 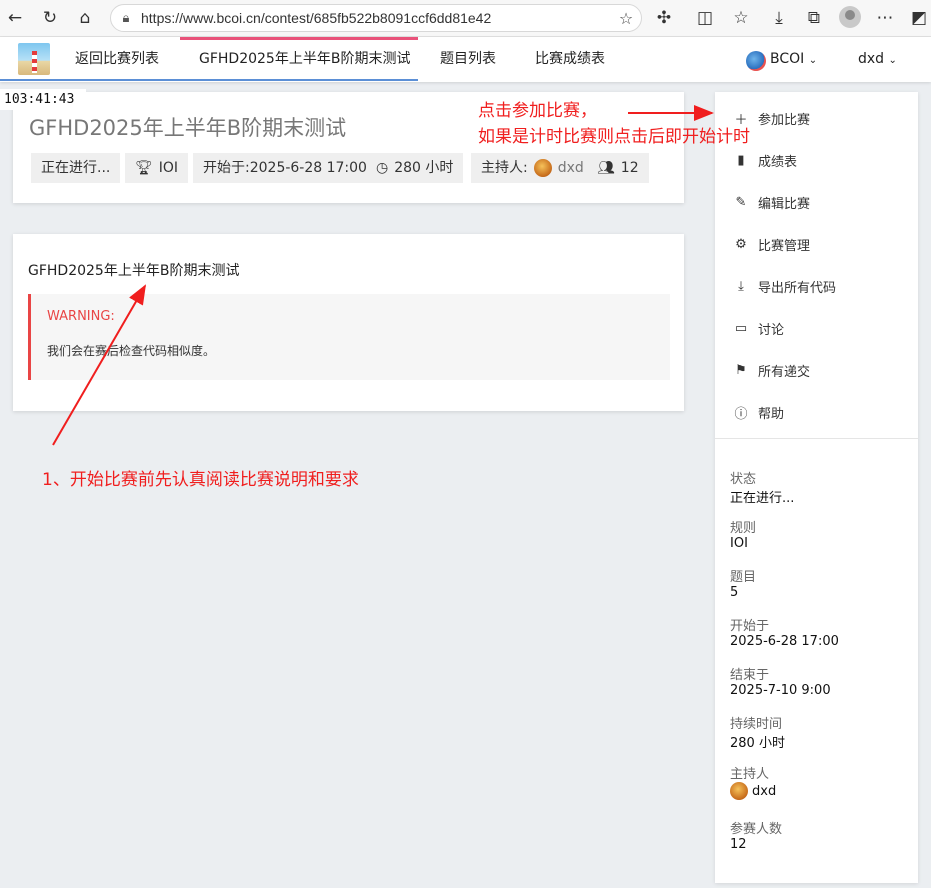 What do you see at coordinates (918, 18) in the screenshot?
I see `copilot-icon: ◩` at bounding box center [918, 18].